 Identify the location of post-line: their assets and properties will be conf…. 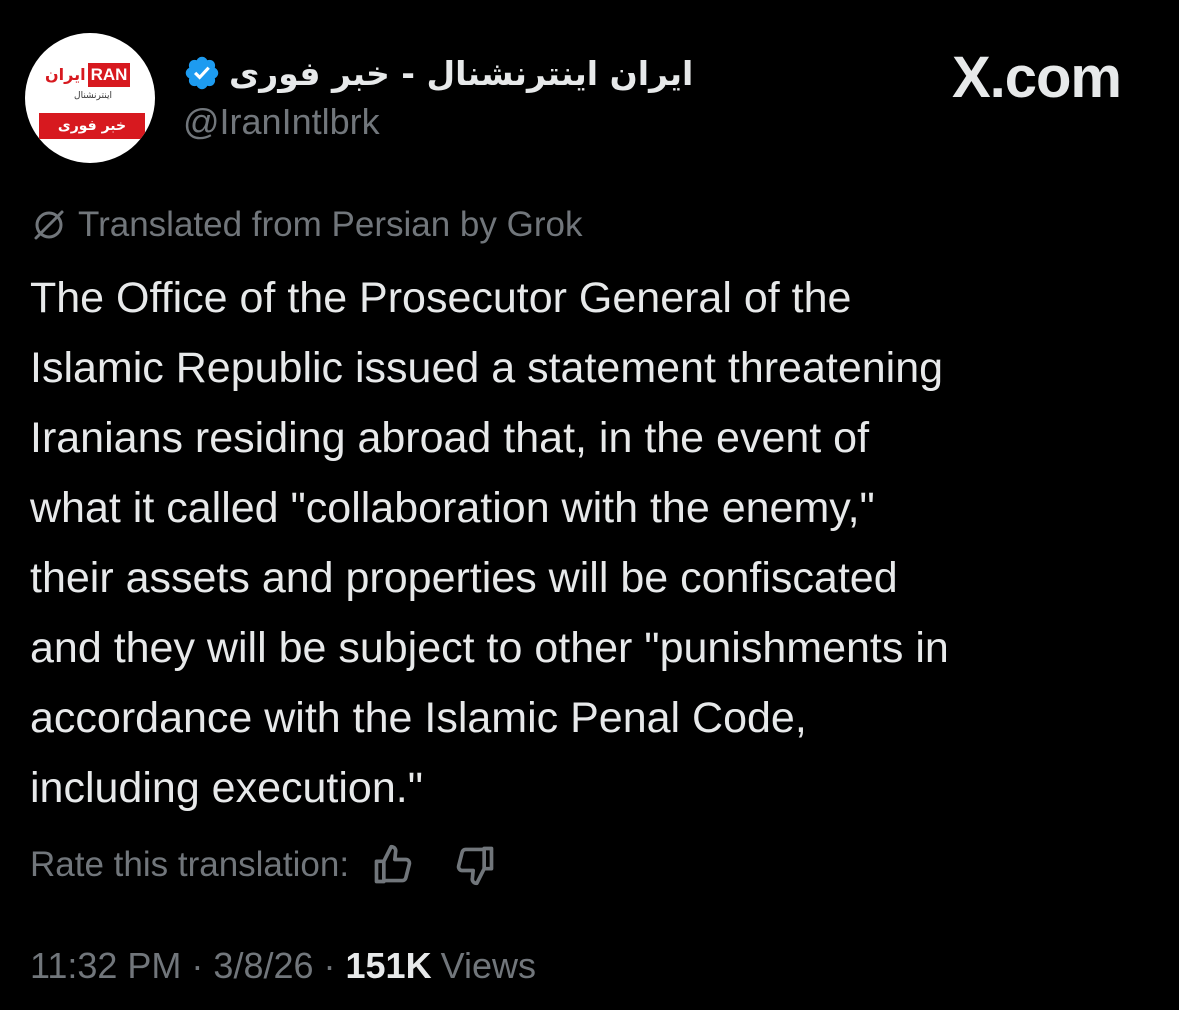
(464, 578).